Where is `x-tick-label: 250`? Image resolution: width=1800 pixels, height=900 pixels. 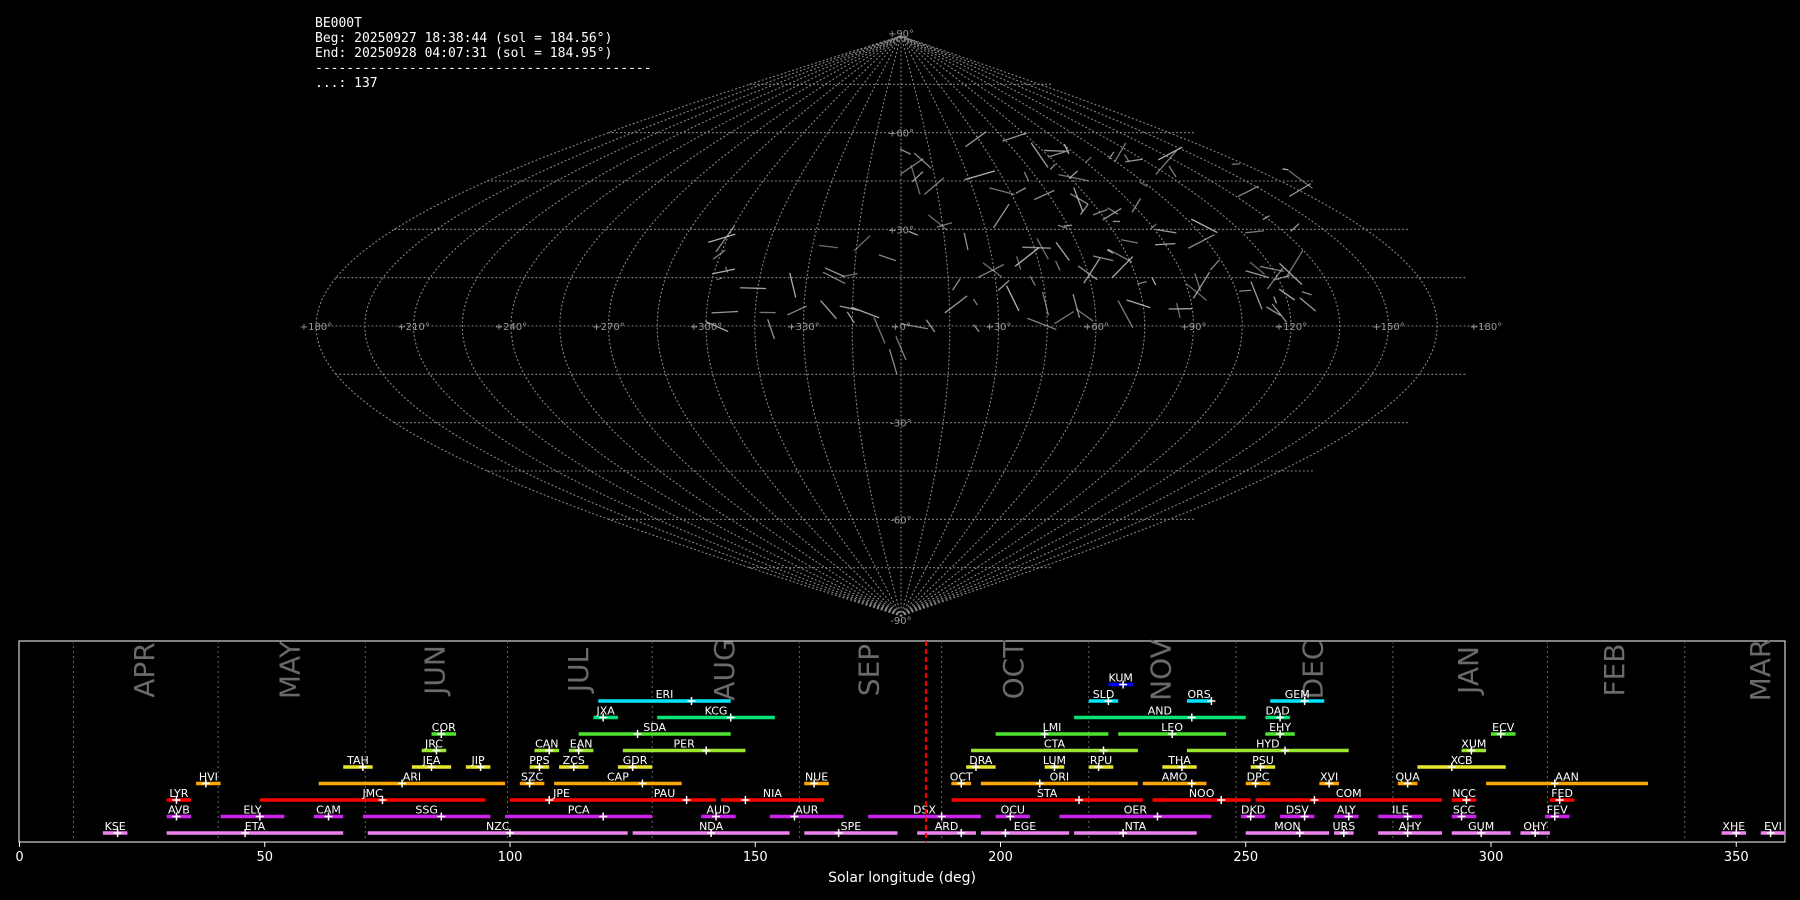 x-tick-label: 250 is located at coordinates (1245, 857).